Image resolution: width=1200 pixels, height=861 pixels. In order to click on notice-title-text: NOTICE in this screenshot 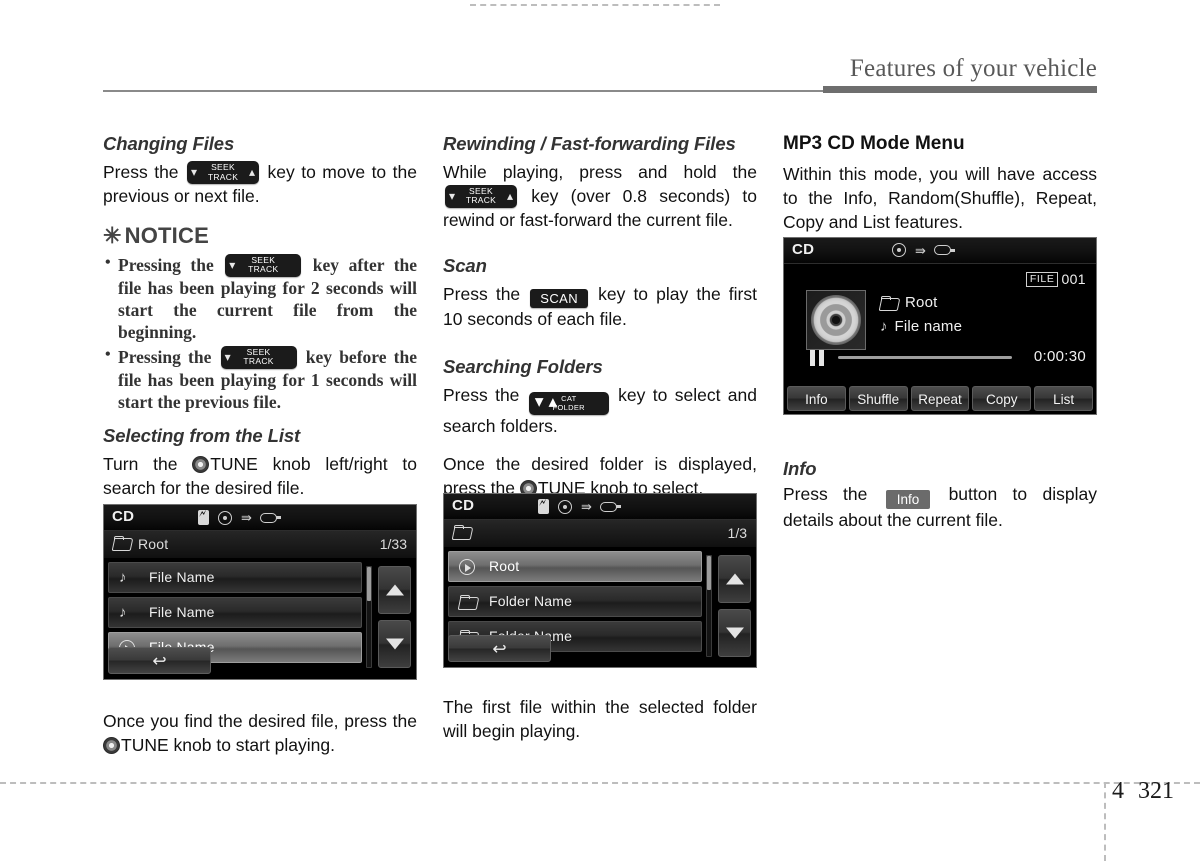, I will do `click(166, 235)`.